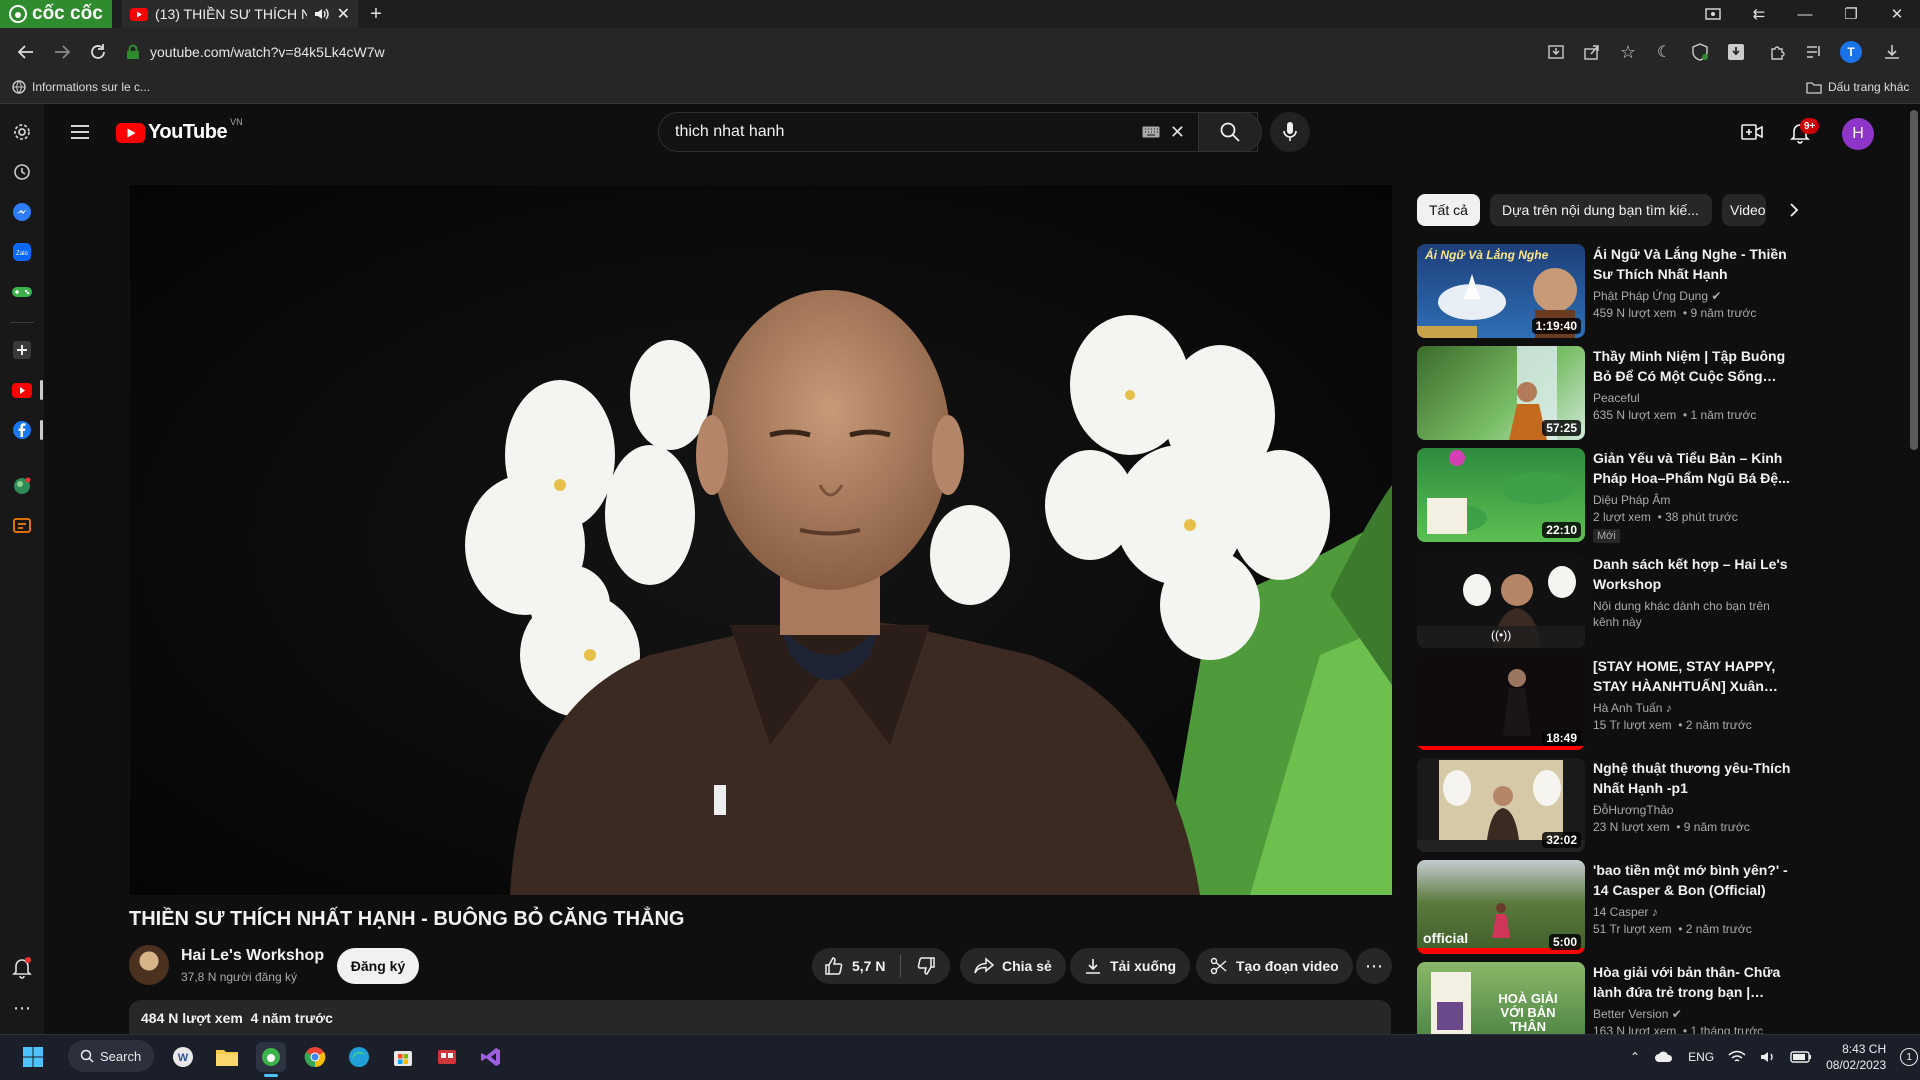 Image resolution: width=1920 pixels, height=1080 pixels. I want to click on like-button: 5,7 N, so click(856, 966).